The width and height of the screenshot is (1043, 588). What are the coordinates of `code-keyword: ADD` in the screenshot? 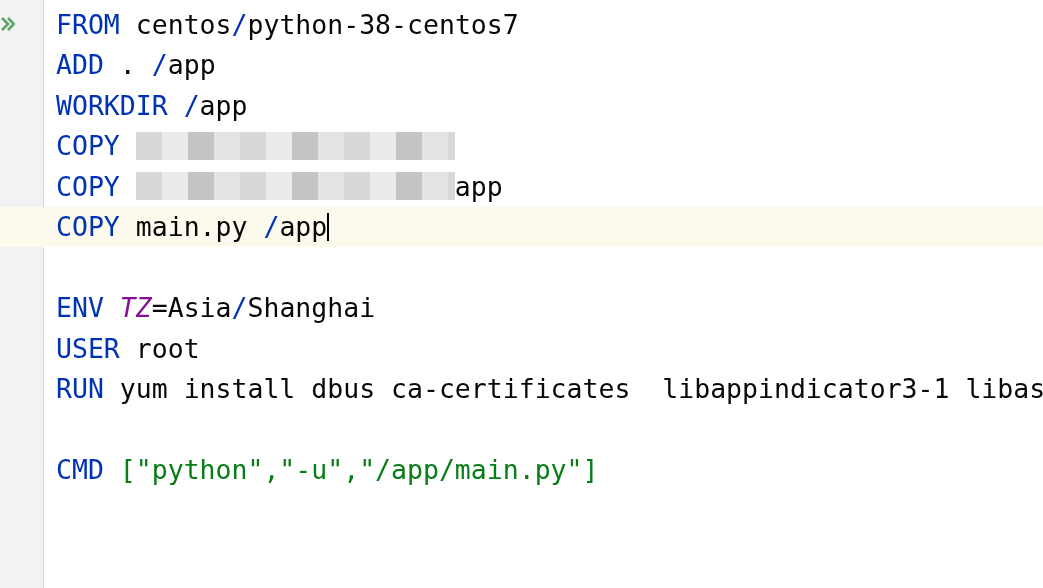 It's located at (80, 65).